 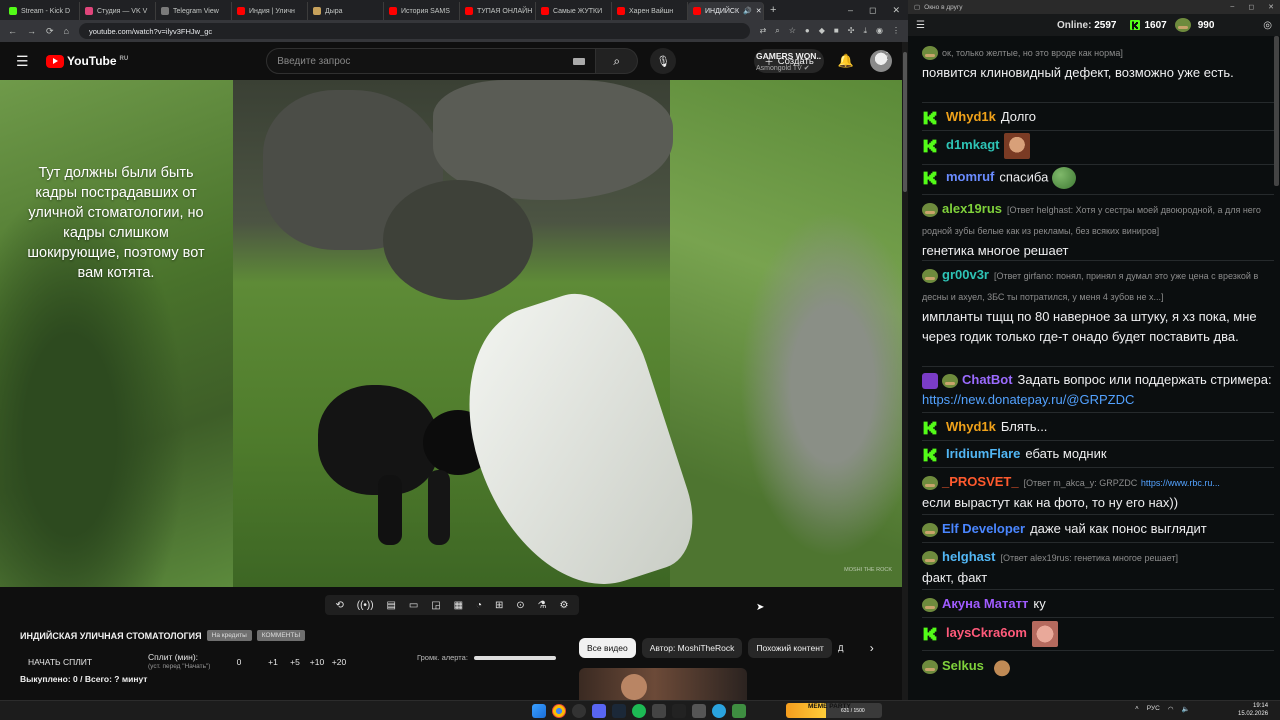 I want to click on extension-icon: ●, so click(x=807, y=31).